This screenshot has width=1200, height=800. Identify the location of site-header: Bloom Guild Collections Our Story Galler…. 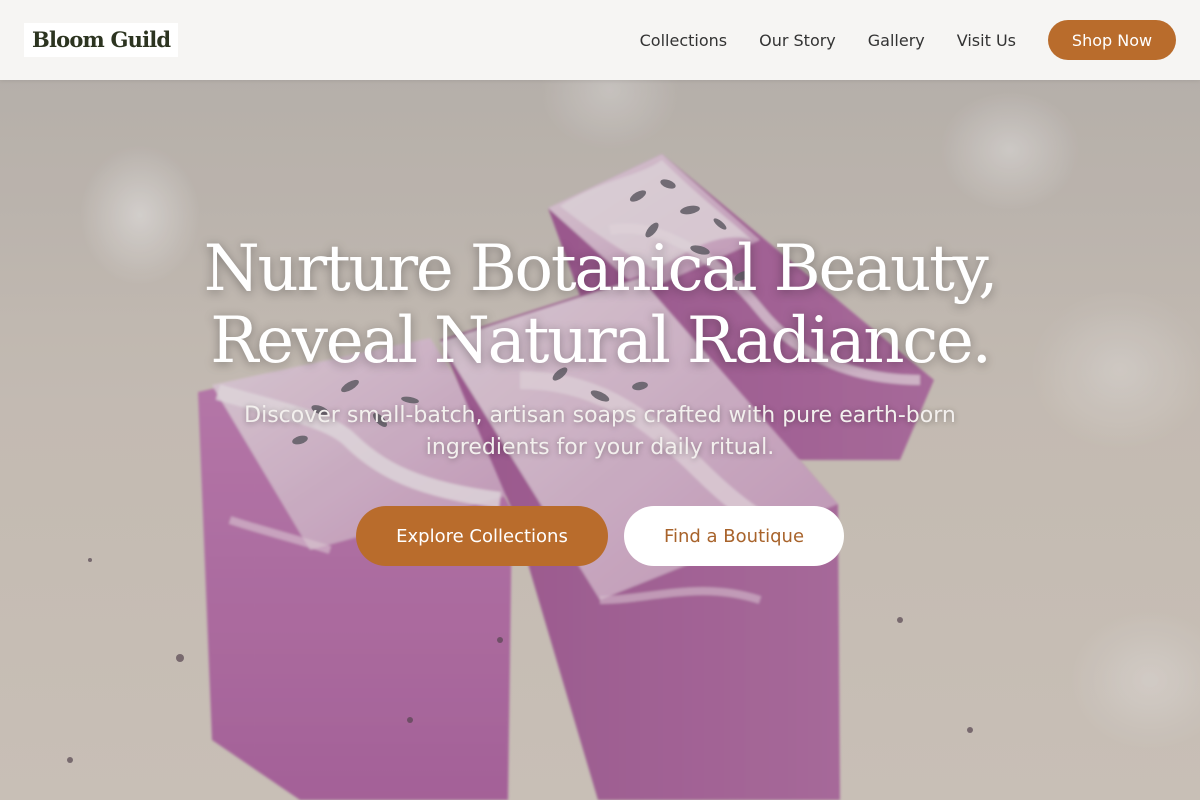
(600, 40).